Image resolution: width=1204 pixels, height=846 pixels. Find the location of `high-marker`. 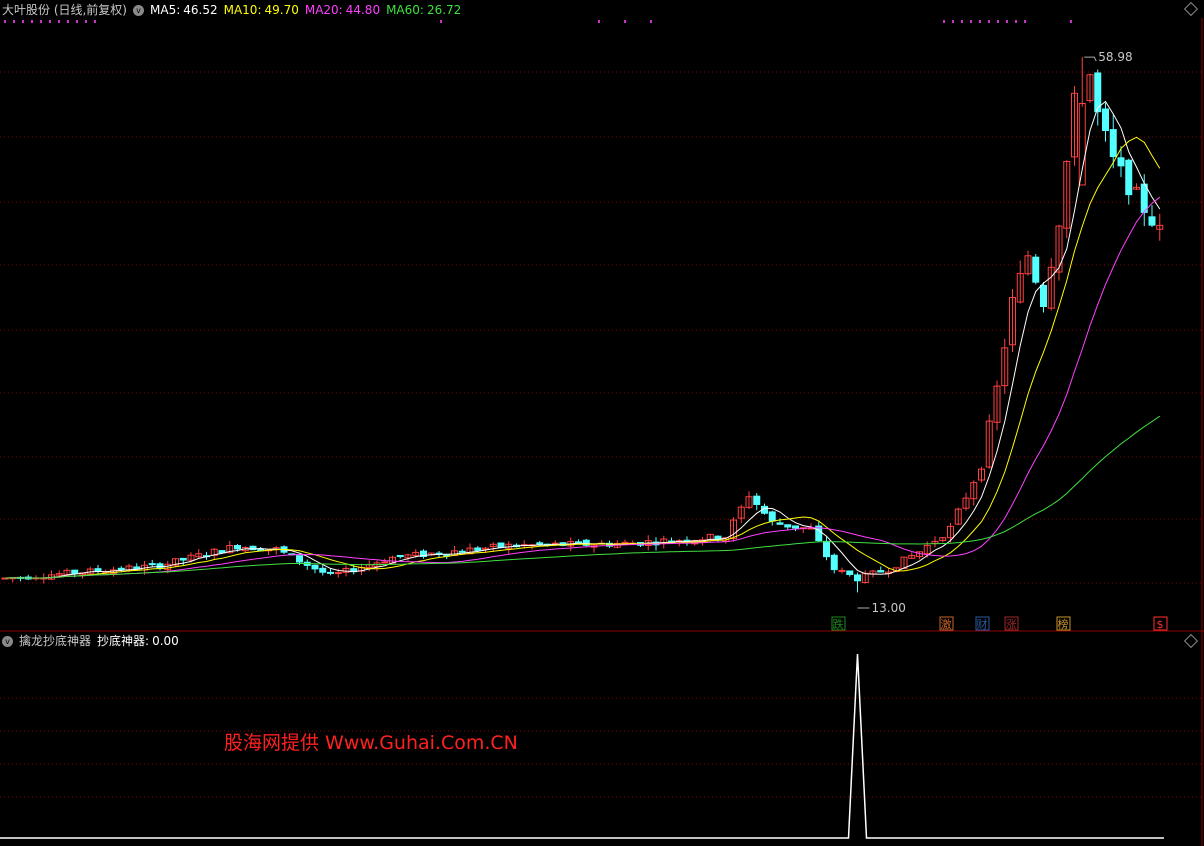

high-marker is located at coordinates (1090, 59).